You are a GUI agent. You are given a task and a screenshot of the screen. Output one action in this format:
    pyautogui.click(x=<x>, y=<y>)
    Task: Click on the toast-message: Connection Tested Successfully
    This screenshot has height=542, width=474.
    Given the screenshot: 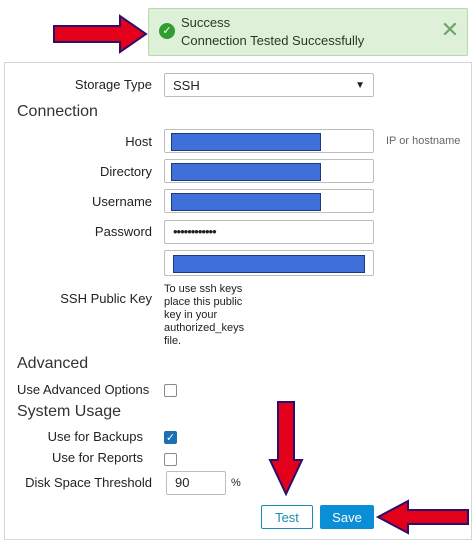 What is the action you would take?
    pyautogui.click(x=273, y=40)
    